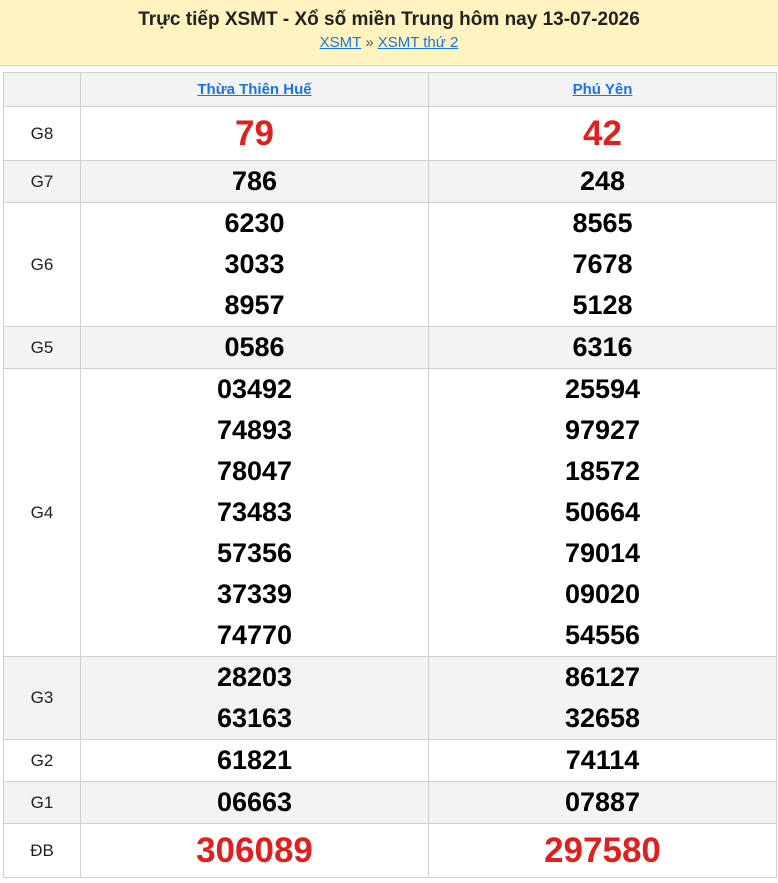 The width and height of the screenshot is (778, 883). What do you see at coordinates (42, 802) in the screenshot?
I see `prize-label: G1` at bounding box center [42, 802].